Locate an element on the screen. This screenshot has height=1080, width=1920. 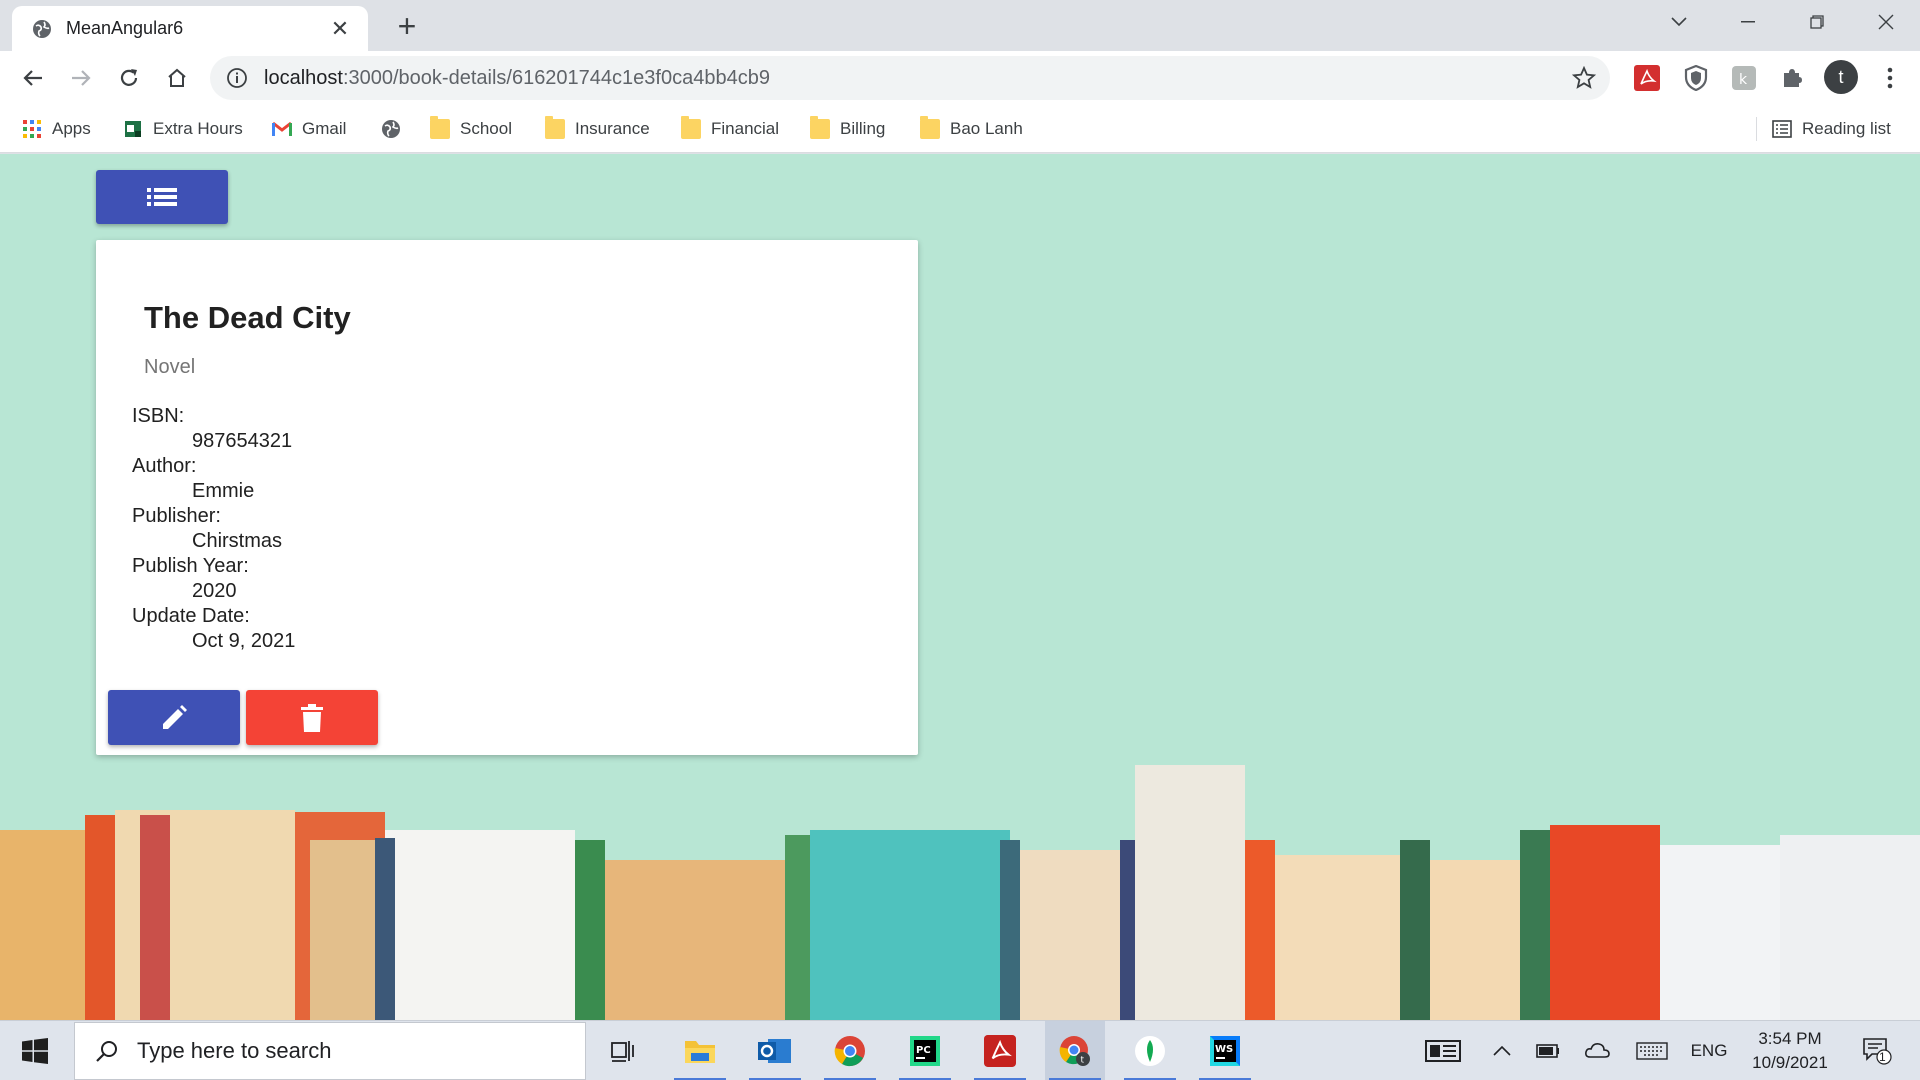
taskbar-chrome is located at coordinates (850, 1050).